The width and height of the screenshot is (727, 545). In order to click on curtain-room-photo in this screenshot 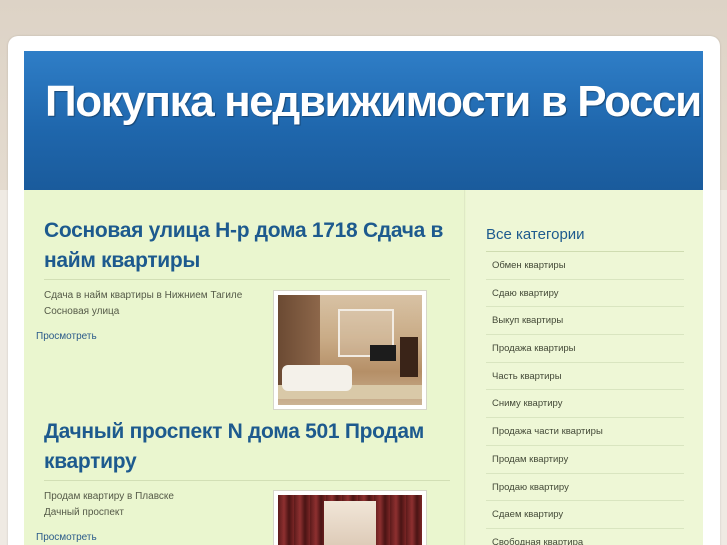, I will do `click(350, 520)`.